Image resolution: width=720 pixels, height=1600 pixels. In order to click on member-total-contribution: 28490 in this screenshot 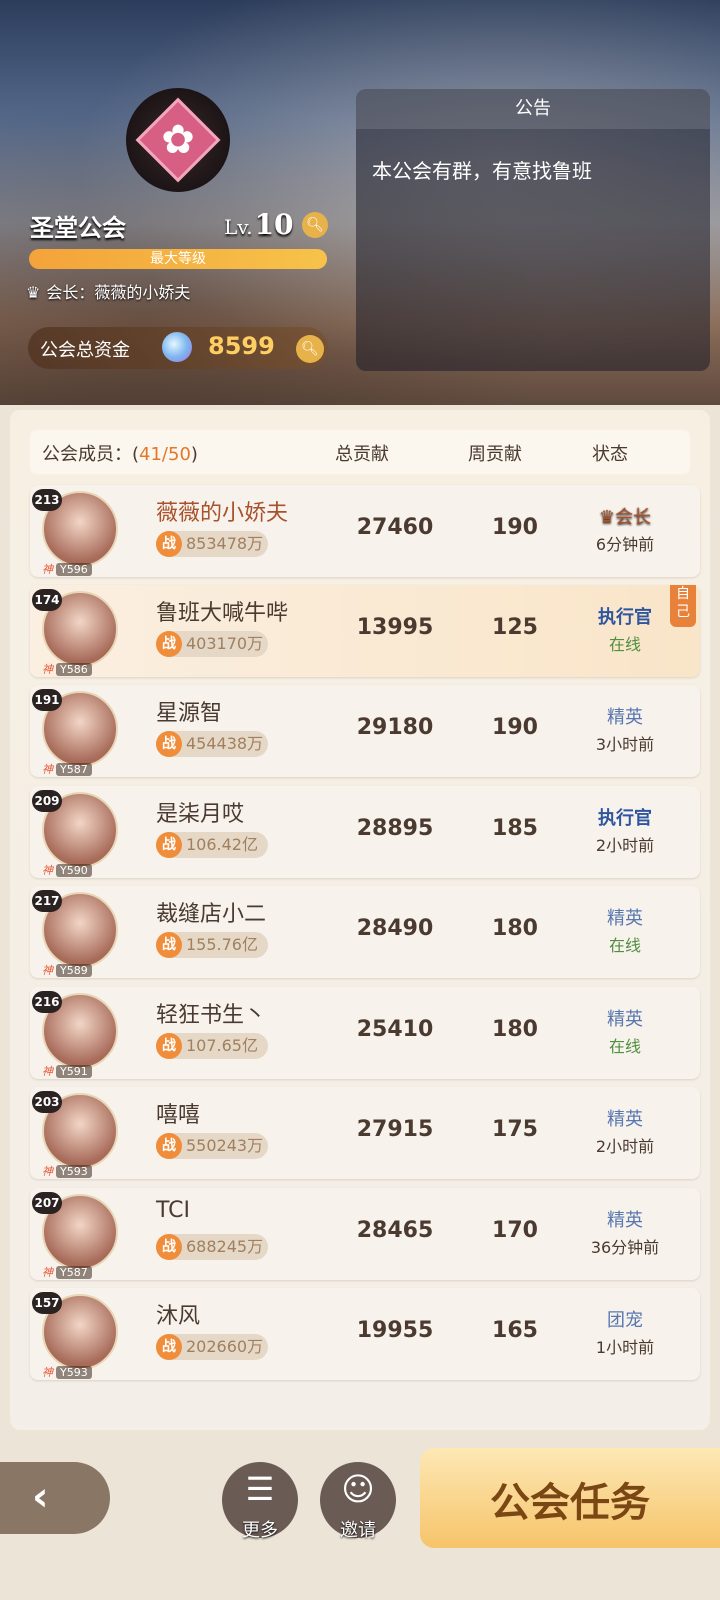, I will do `click(395, 928)`.